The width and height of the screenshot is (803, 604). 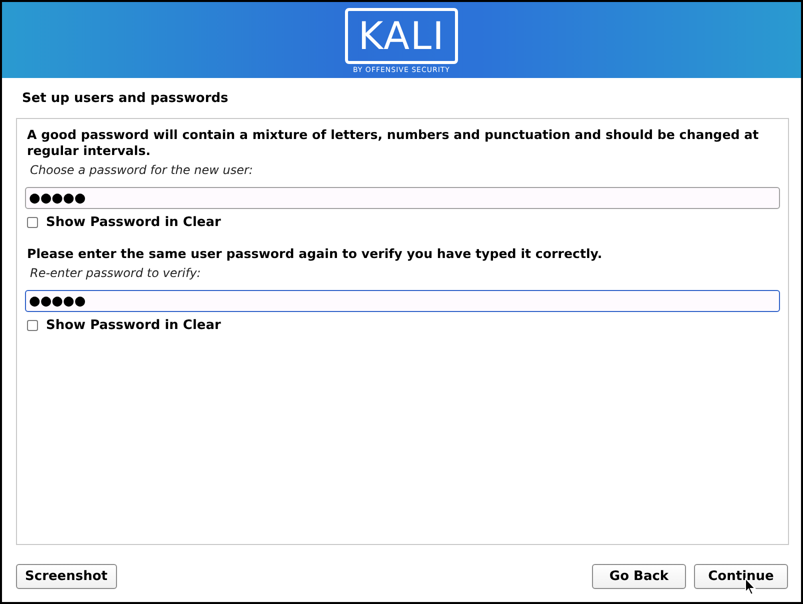 What do you see at coordinates (741, 576) in the screenshot?
I see `dialog-button: Continue` at bounding box center [741, 576].